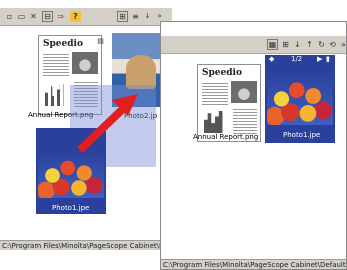 The height and width of the screenshot is (270, 347). What do you see at coordinates (309, 44) in the screenshot?
I see `sort-za-icon: ↑` at bounding box center [309, 44].